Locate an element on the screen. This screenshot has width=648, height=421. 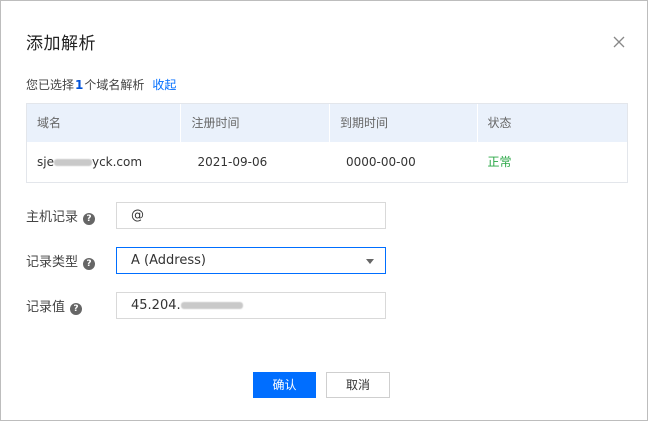
record-value-prefix: 45.204. is located at coordinates (156, 305).